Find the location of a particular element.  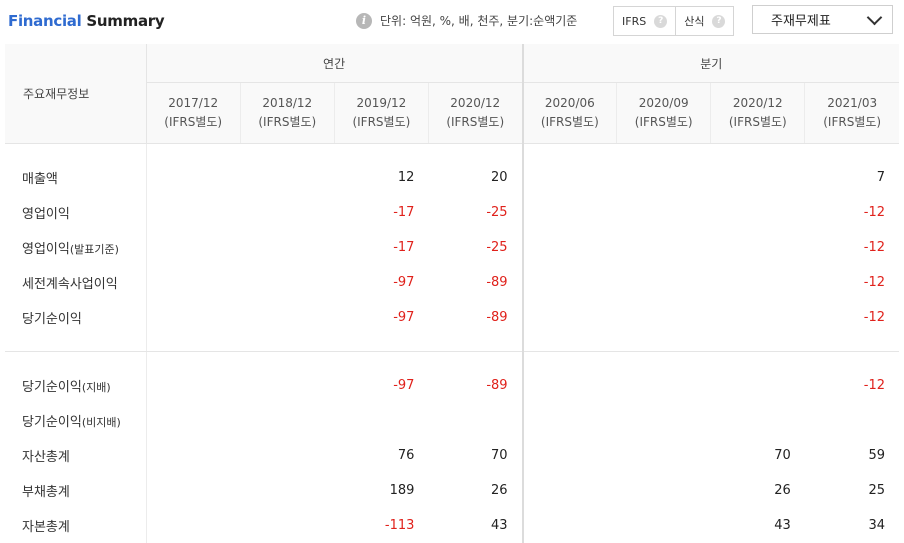

table-cell: 34 is located at coordinates (876, 525).